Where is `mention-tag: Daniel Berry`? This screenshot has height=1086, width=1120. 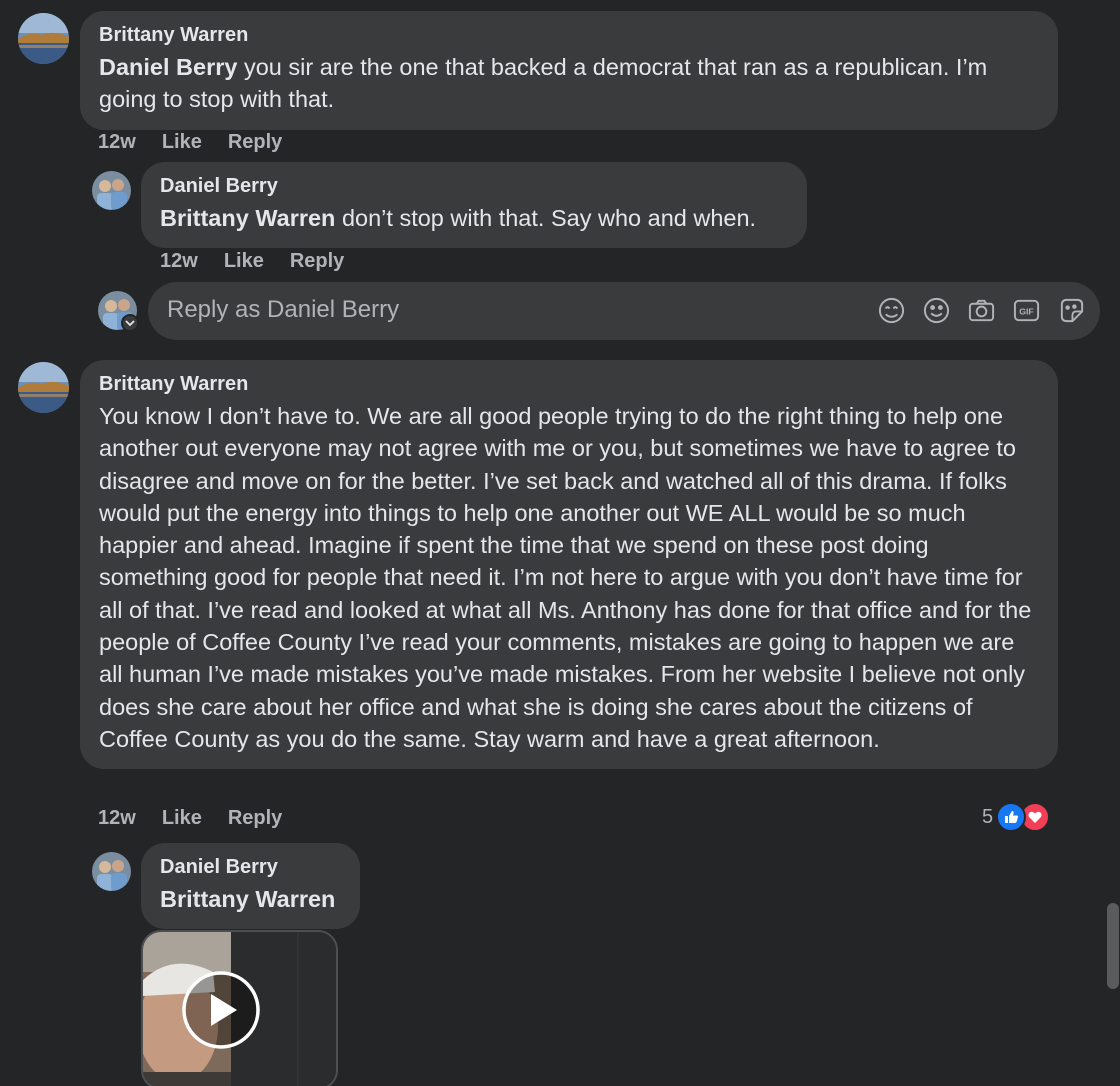
mention-tag: Daniel Berry is located at coordinates (168, 67).